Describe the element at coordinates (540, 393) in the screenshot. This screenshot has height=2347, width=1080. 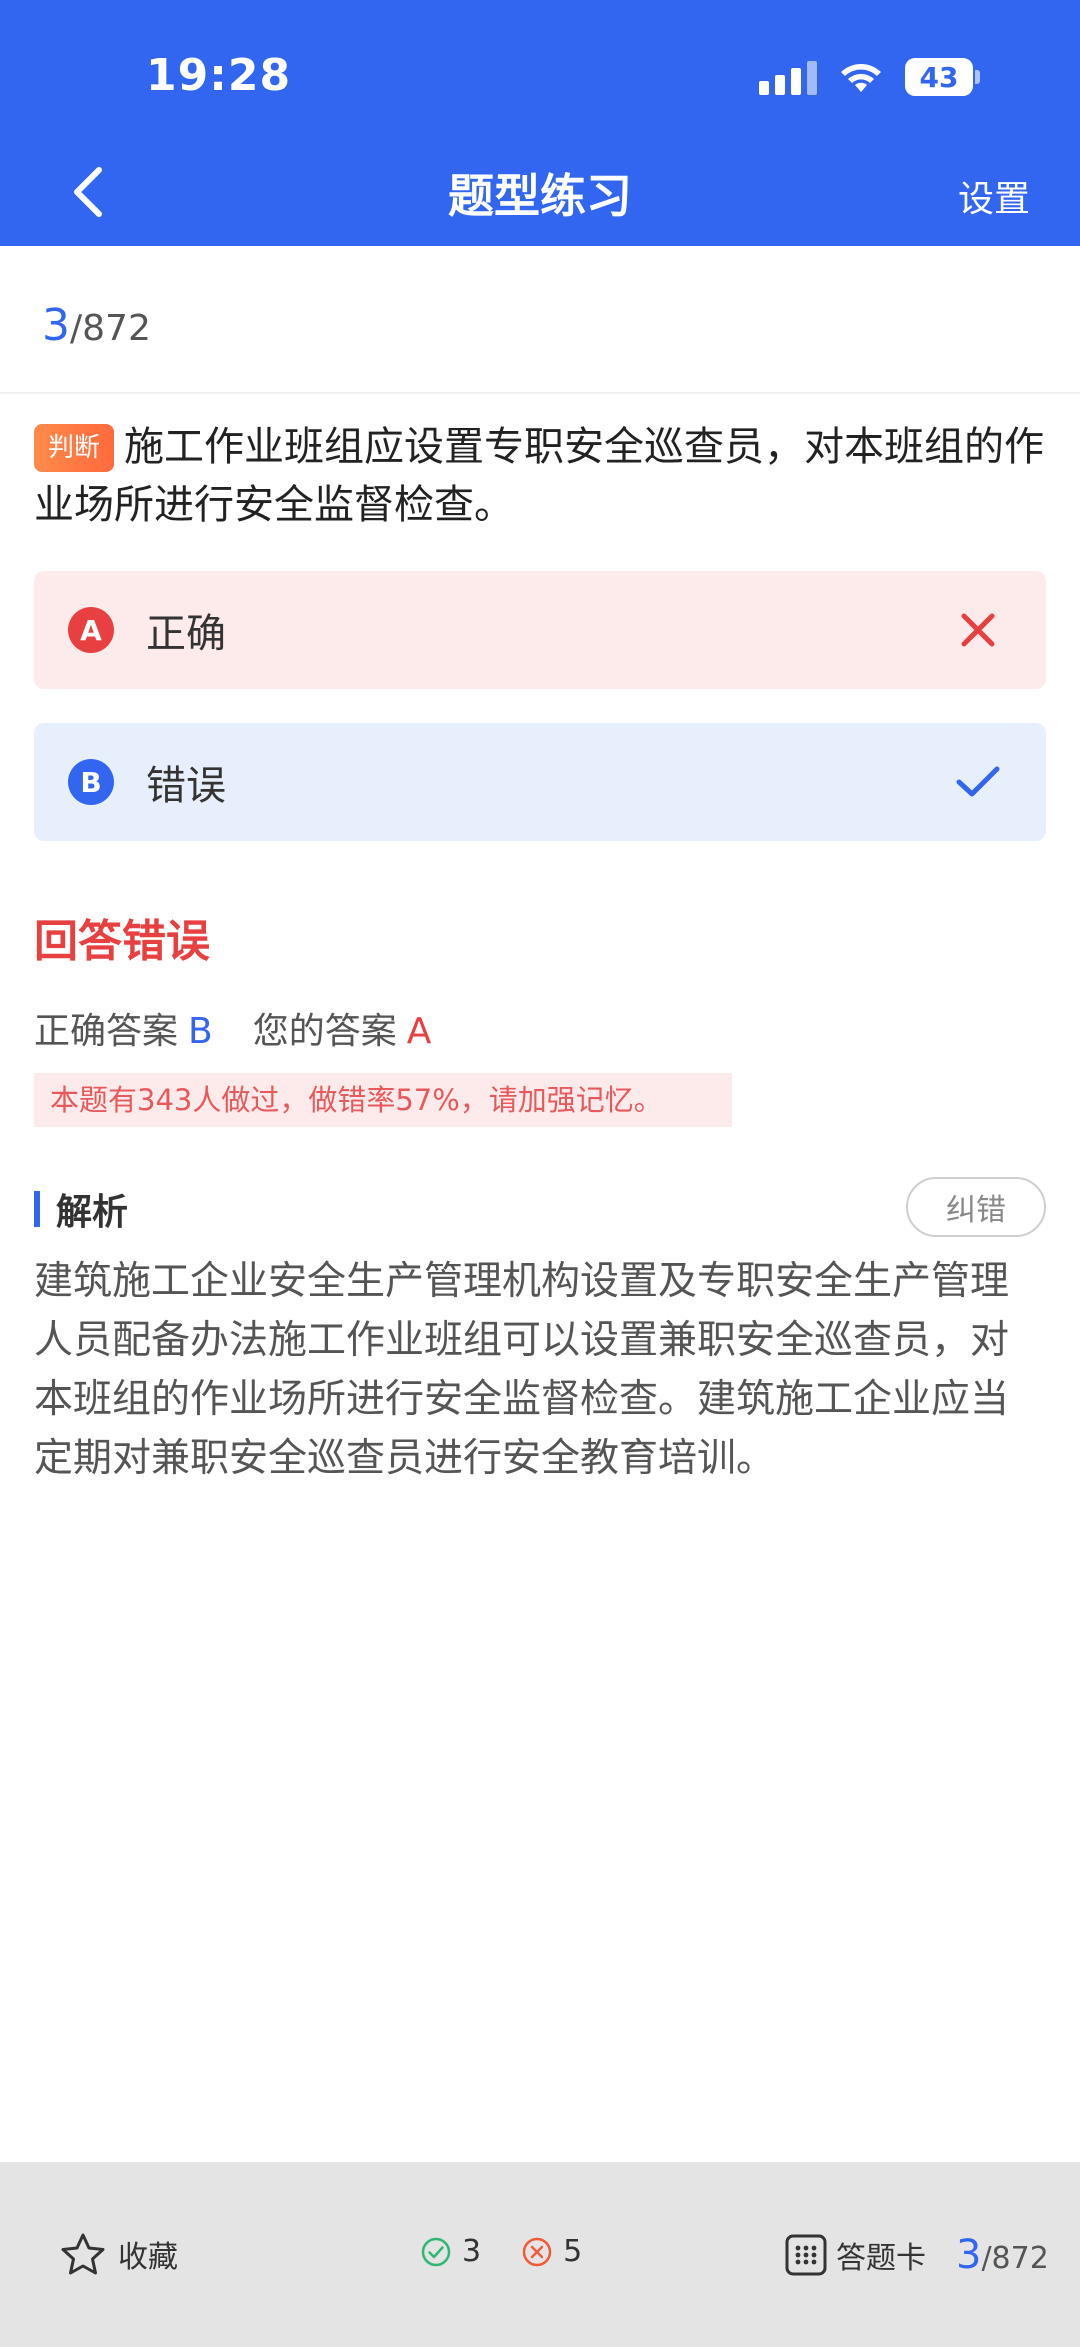
I see `divider` at that location.